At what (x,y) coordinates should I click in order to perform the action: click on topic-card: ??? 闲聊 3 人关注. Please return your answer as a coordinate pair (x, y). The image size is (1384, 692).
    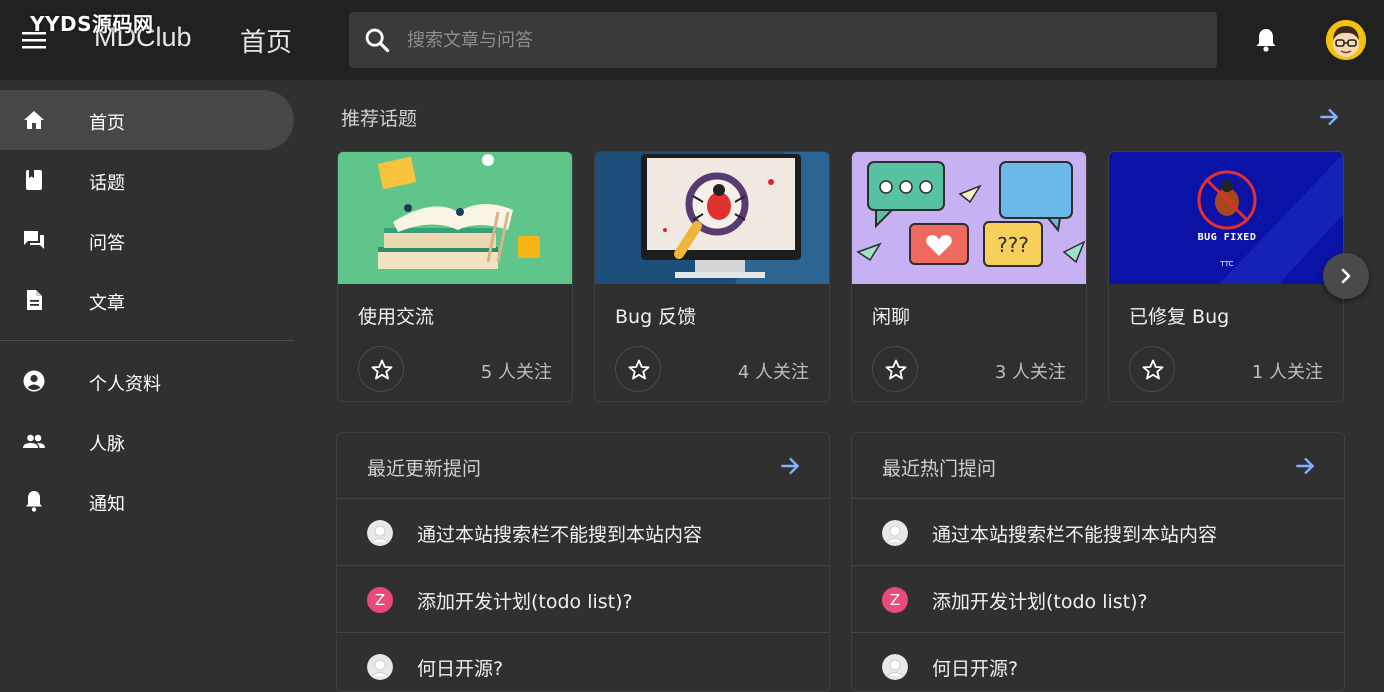
    Looking at the image, I should click on (969, 276).